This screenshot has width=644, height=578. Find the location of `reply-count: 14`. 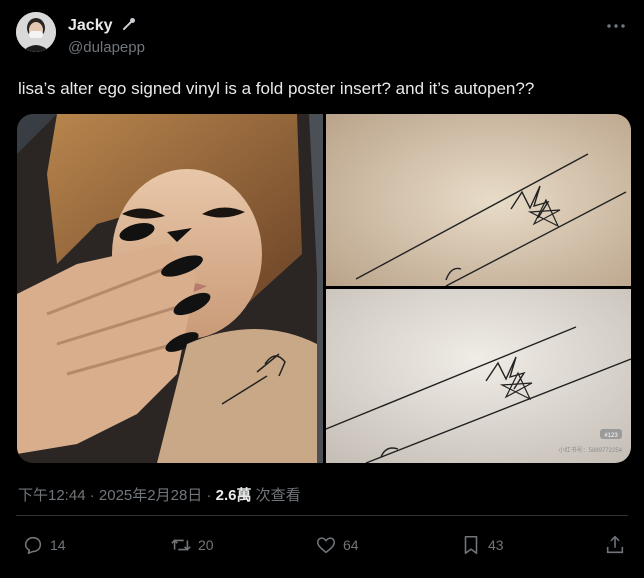

reply-count: 14 is located at coordinates (58, 545).